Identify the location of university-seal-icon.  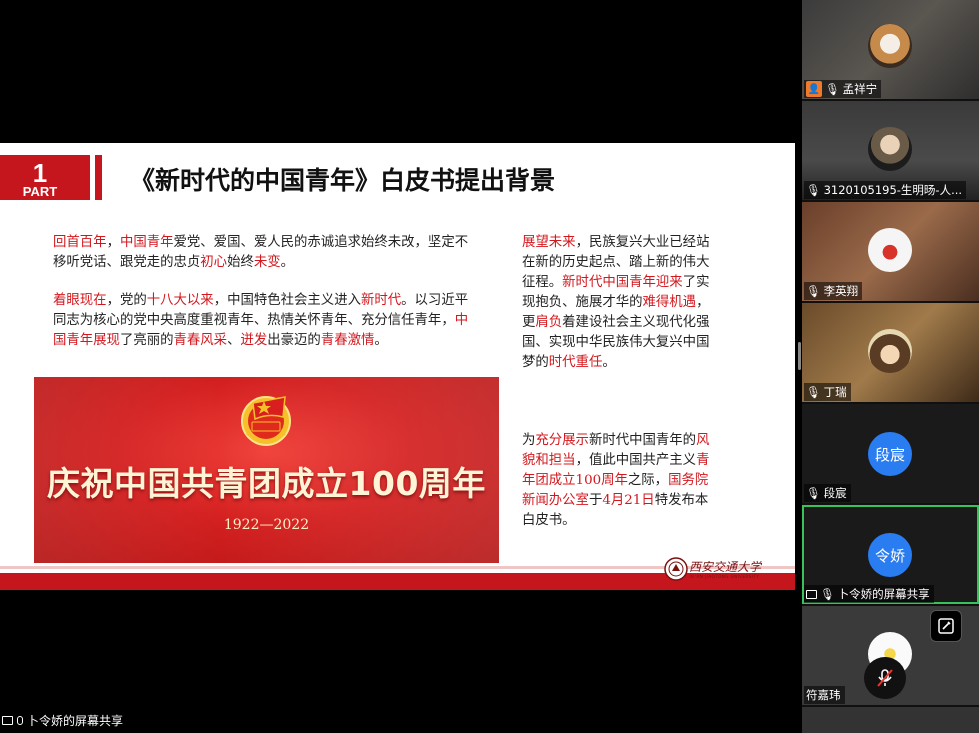
(676, 569).